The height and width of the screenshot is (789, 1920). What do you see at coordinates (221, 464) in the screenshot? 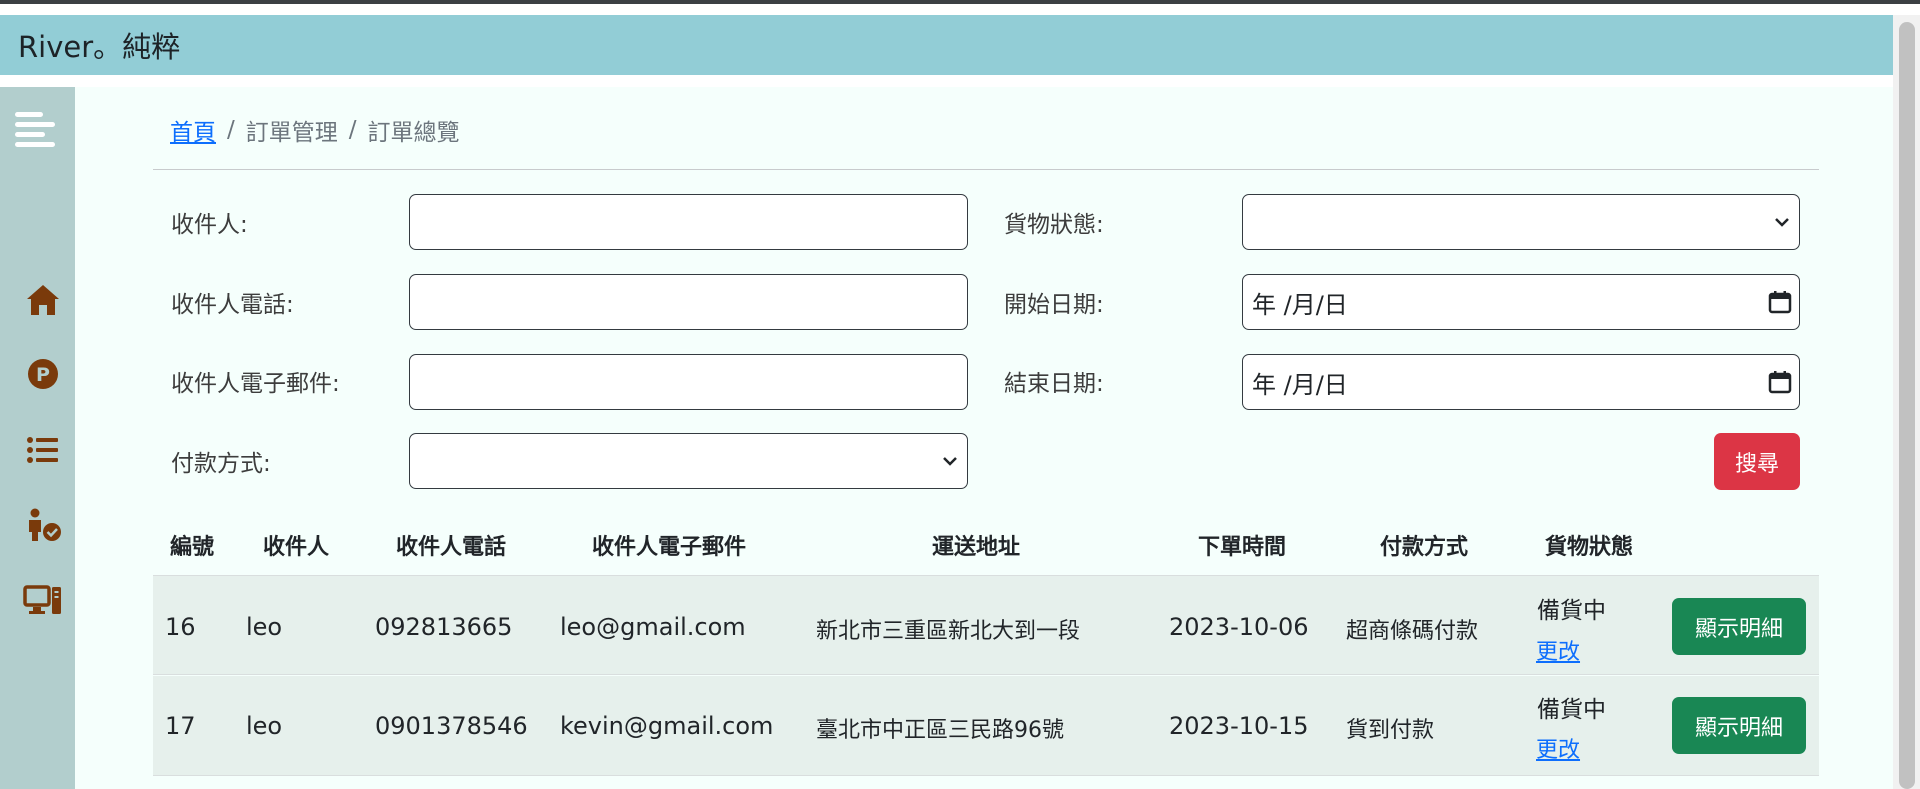
I see `payment-label: 付款方式:` at bounding box center [221, 464].